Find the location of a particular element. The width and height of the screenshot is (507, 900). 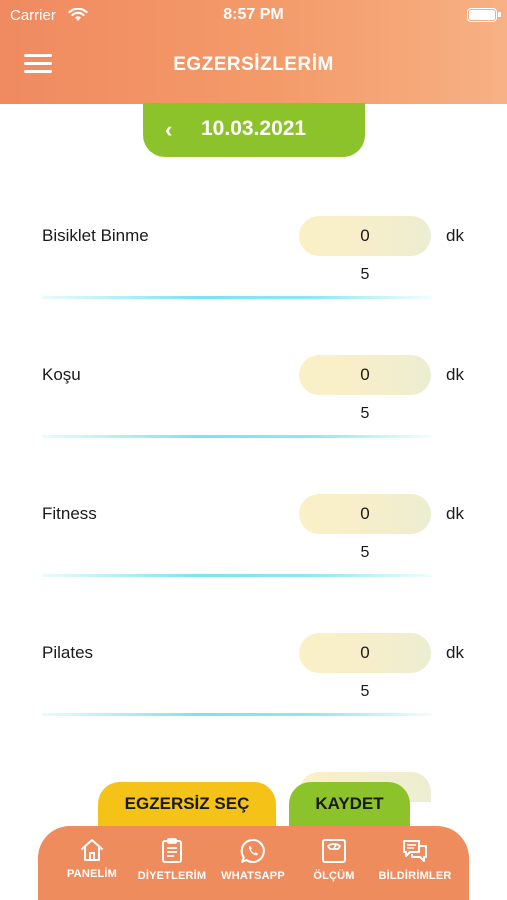

exercise-row: Bisiklet Binme 0 dk 5 is located at coordinates (253, 271).